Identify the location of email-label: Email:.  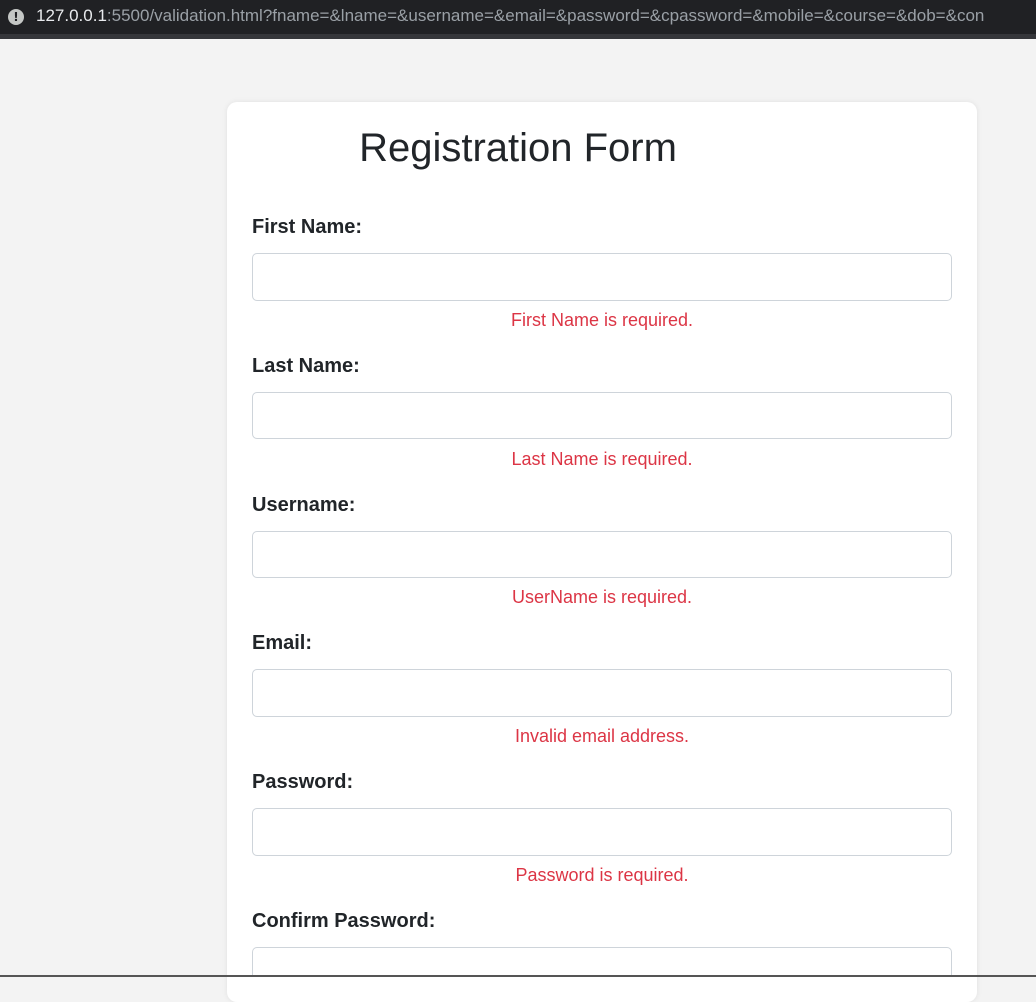
(282, 643).